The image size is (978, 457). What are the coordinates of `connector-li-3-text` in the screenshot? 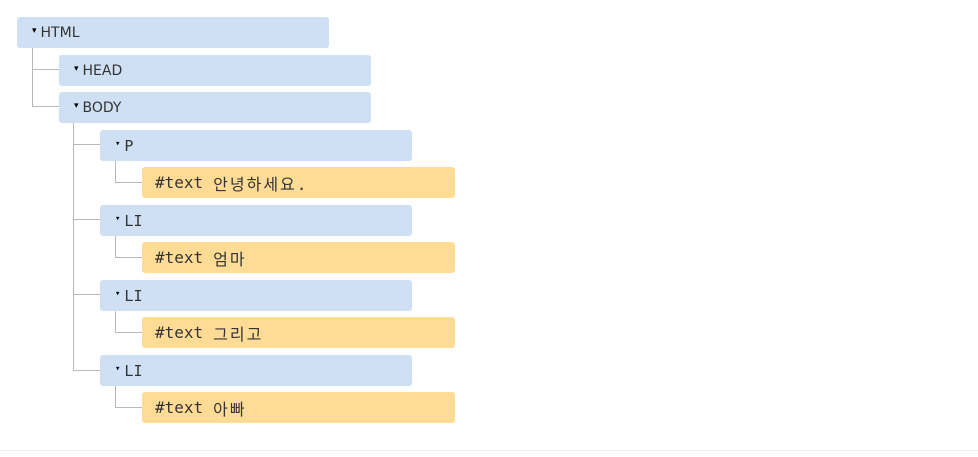 It's located at (115, 396).